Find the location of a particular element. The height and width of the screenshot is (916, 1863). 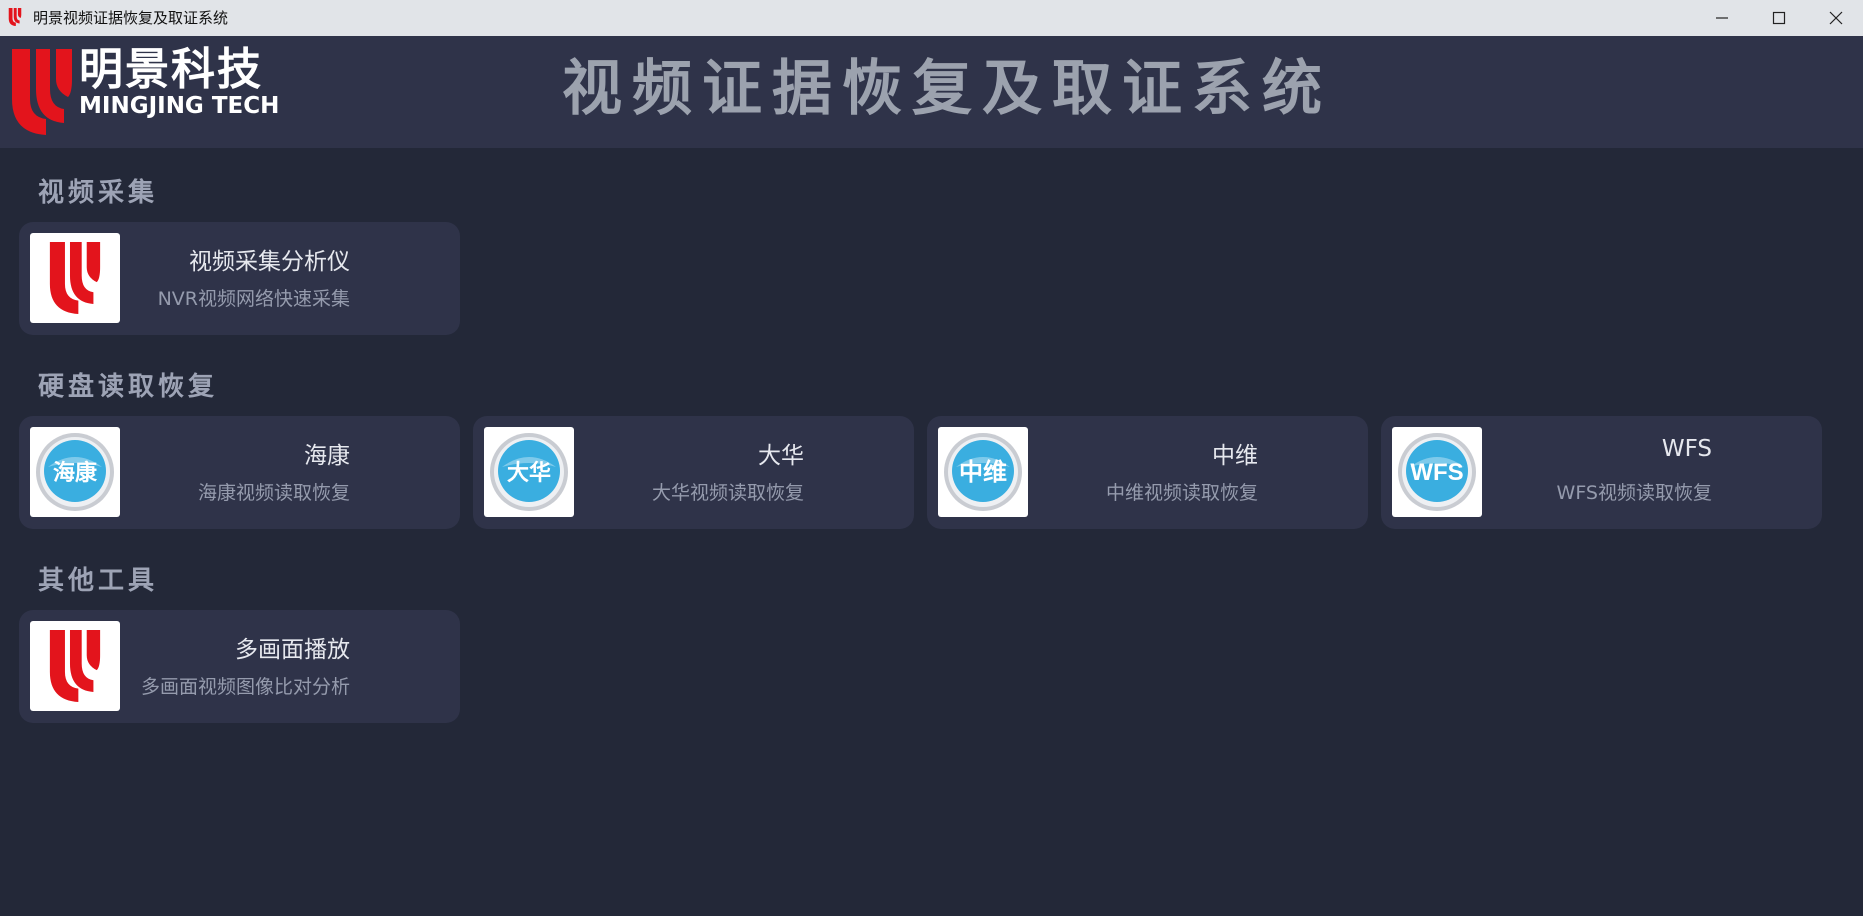

section-title-disk-recovery: 硬盘读取恢复 is located at coordinates (128, 387).